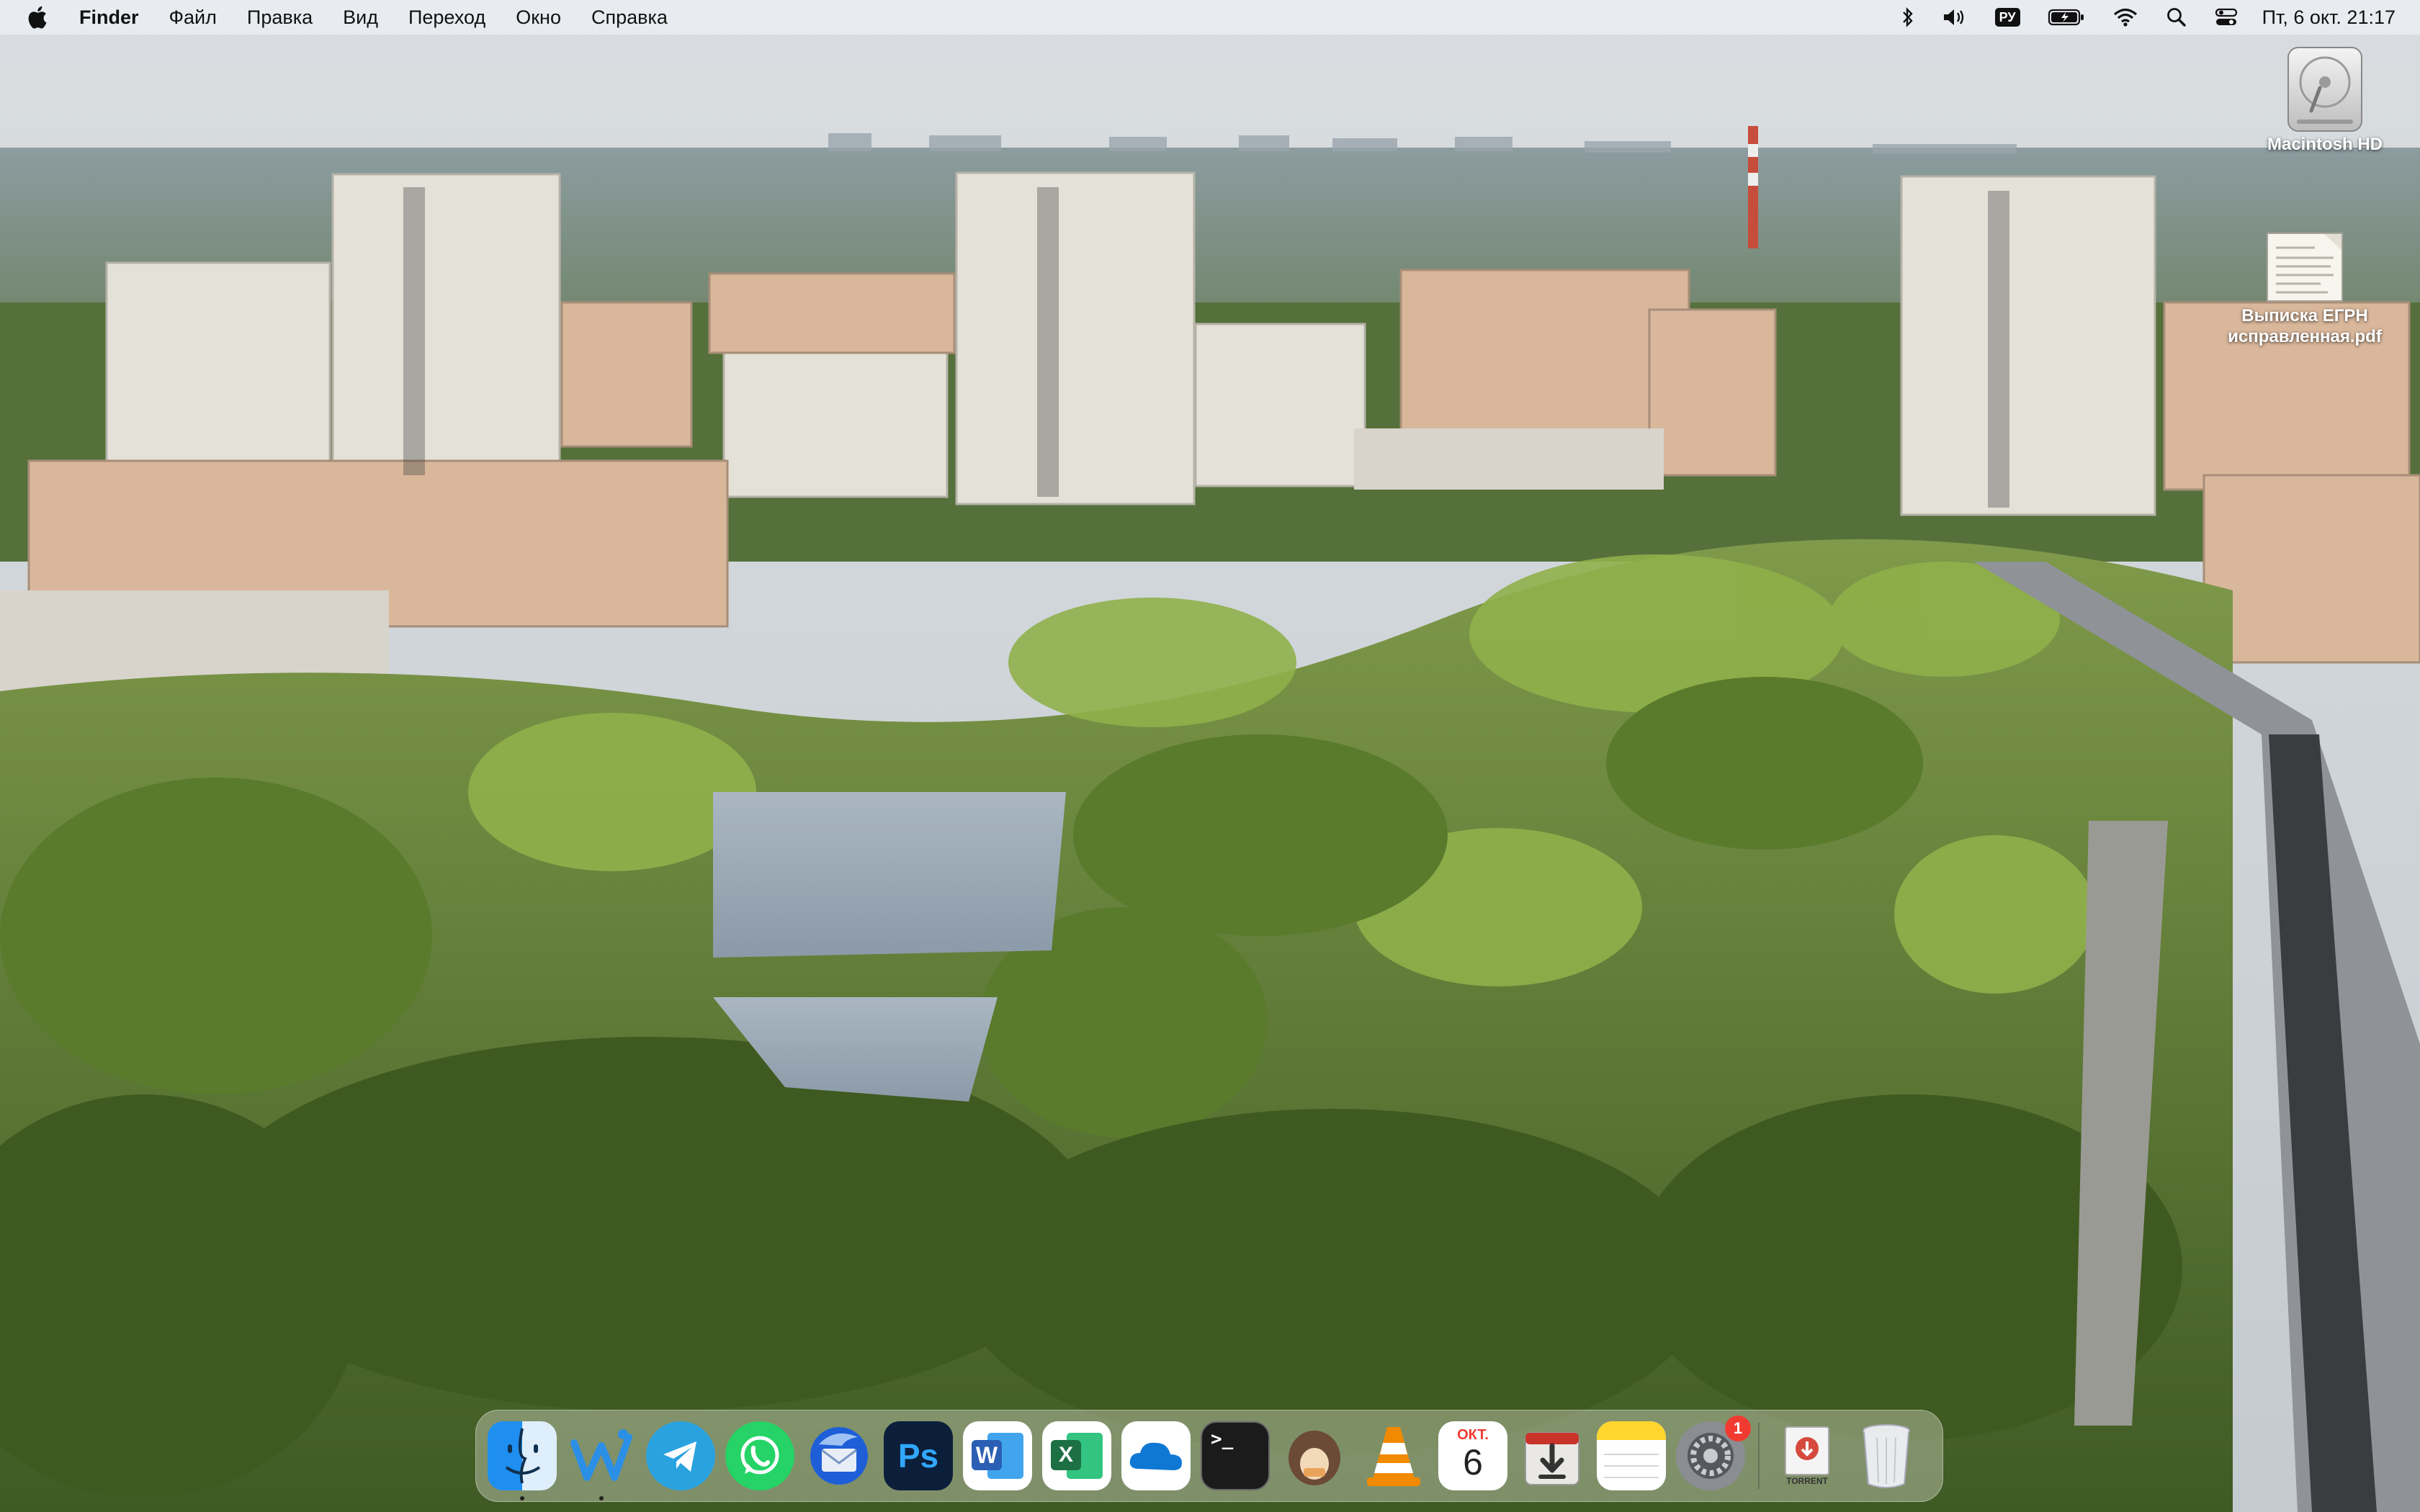  Describe the element at coordinates (1807, 1481) in the screenshot. I see `torrent-label: TORRENT` at that location.